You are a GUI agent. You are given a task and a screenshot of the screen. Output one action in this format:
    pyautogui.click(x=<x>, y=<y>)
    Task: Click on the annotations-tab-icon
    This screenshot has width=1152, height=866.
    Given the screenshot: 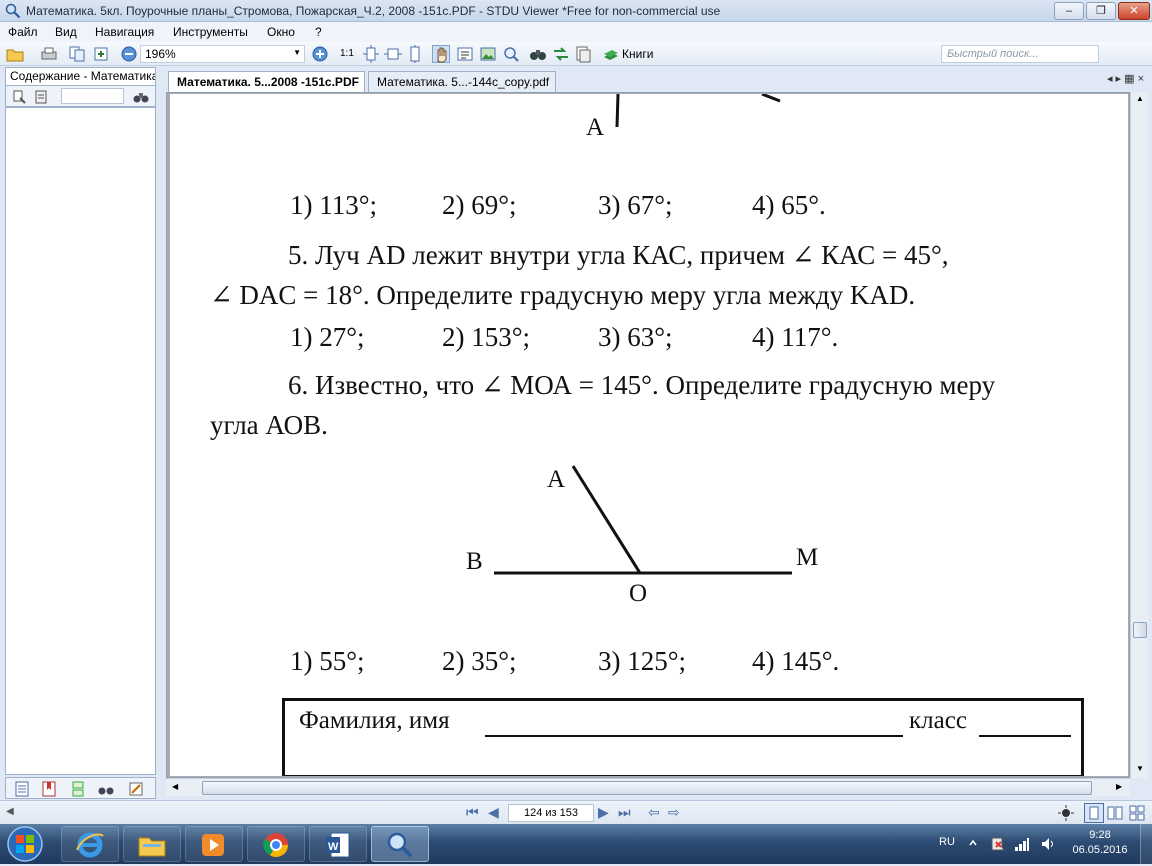 What is the action you would take?
    pyautogui.click(x=136, y=789)
    